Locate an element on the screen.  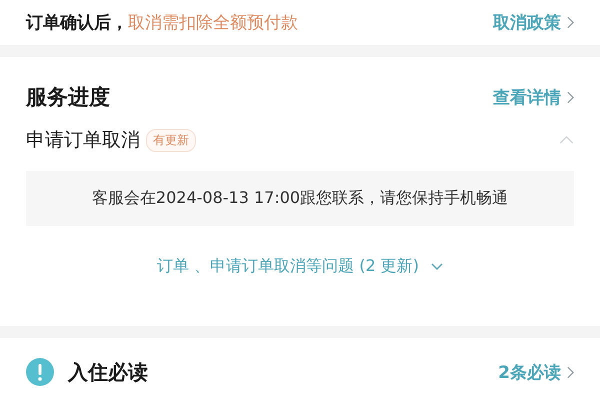
more-issues-link: 订单 、申请订单取消等问题 (2 更新) is located at coordinates (300, 266).